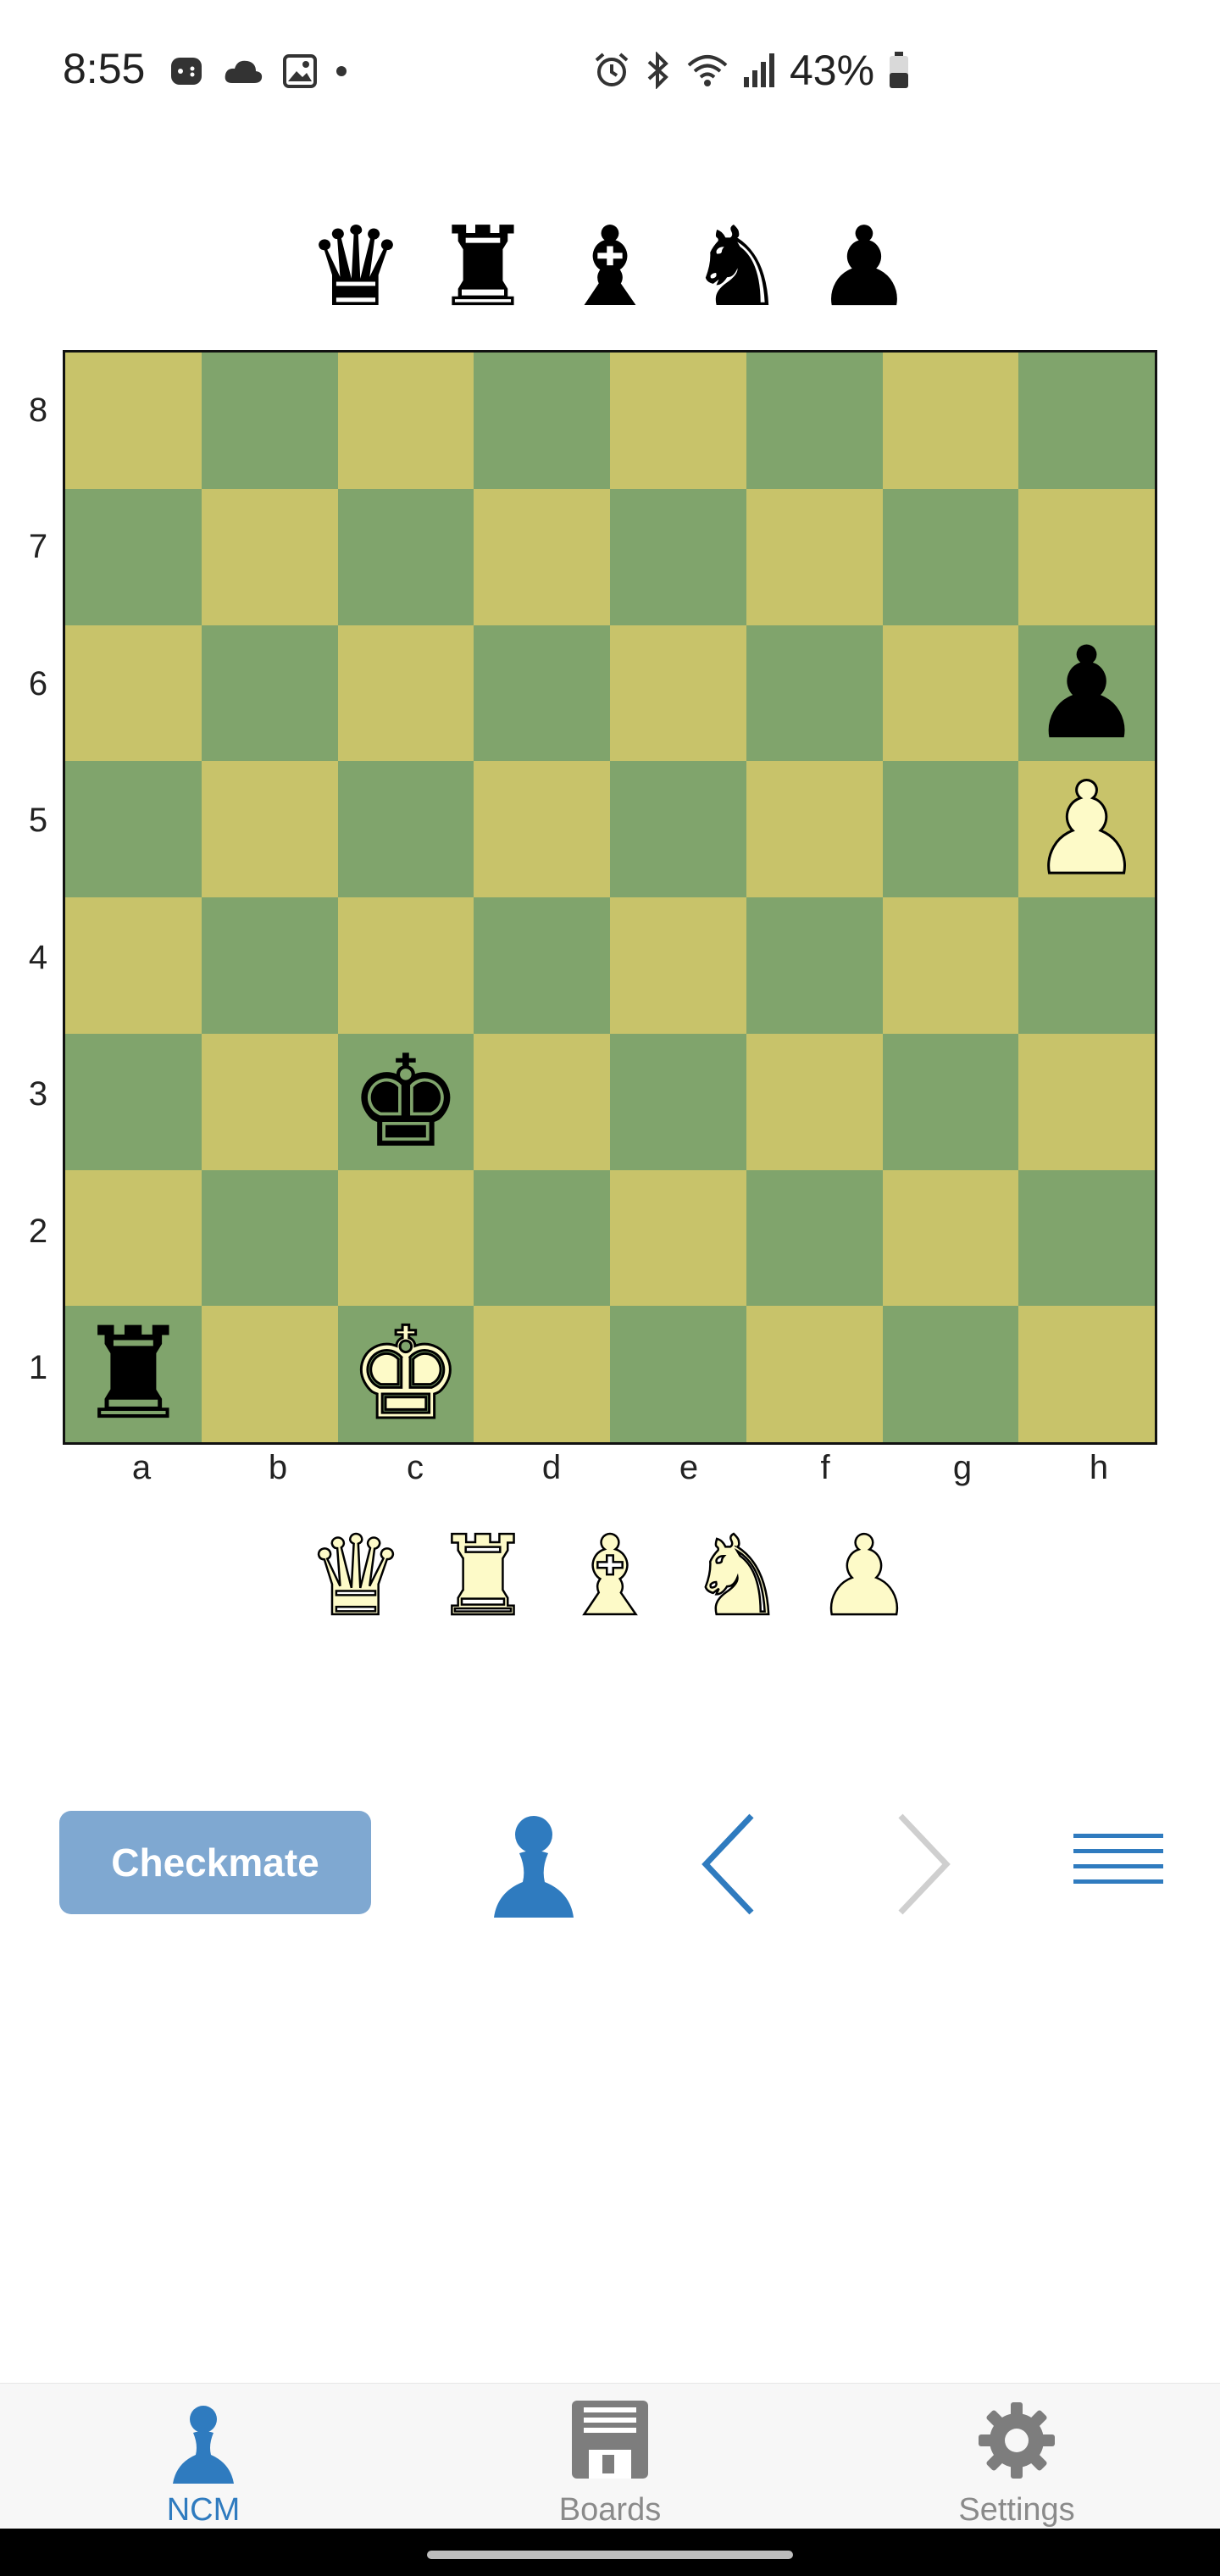 The width and height of the screenshot is (1220, 2576). What do you see at coordinates (689, 1467) in the screenshot?
I see `file-label-e: e` at bounding box center [689, 1467].